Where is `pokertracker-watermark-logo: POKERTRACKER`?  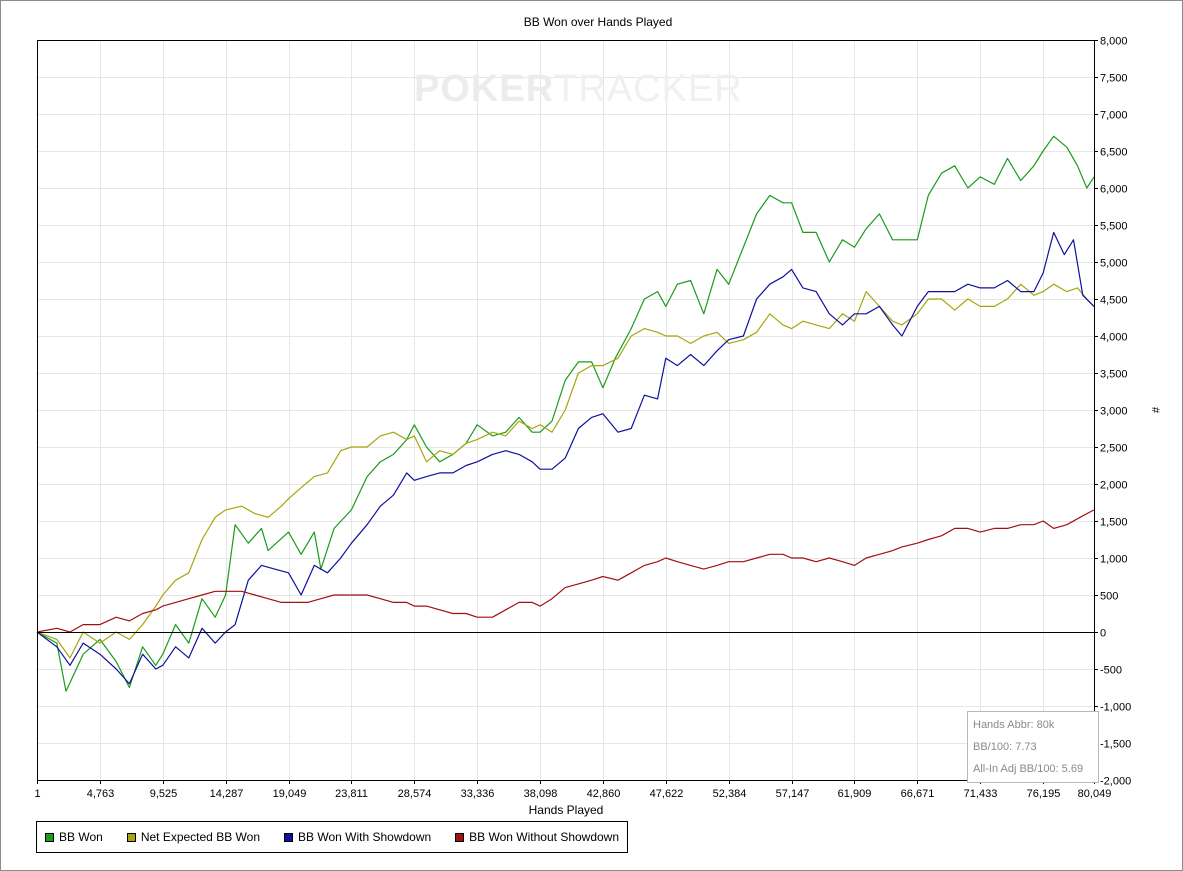 pokertracker-watermark-logo: POKERTRACKER is located at coordinates (578, 89).